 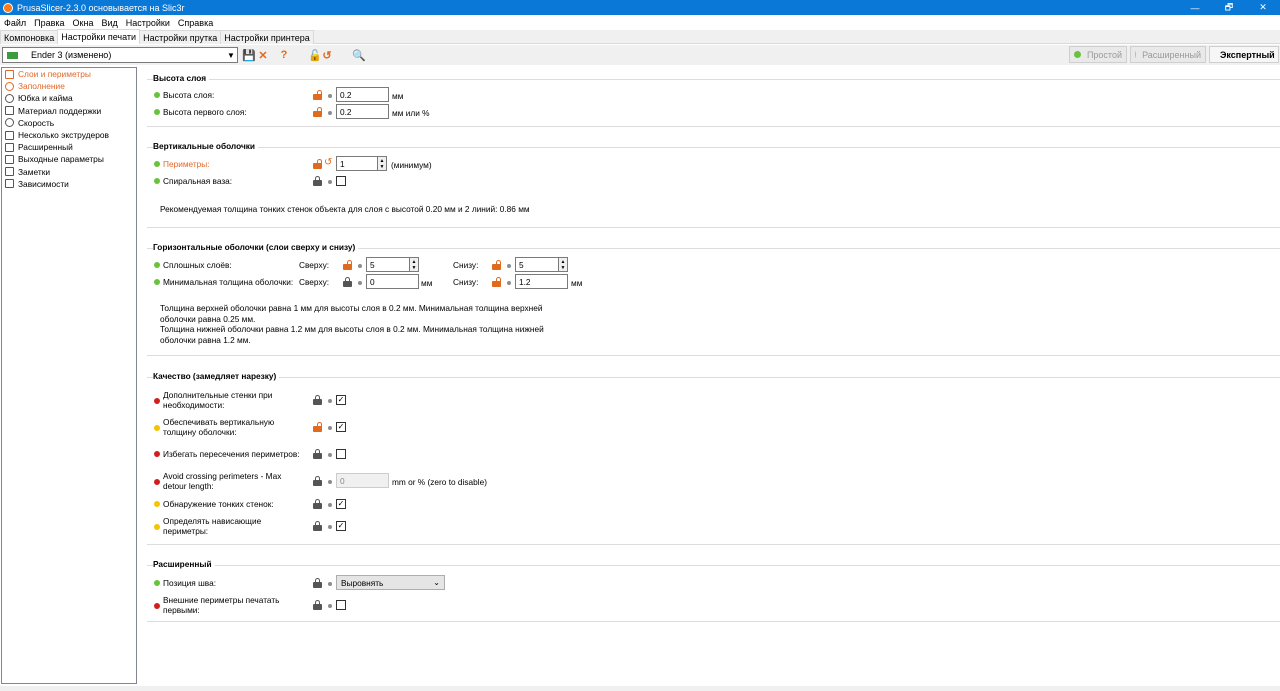 What do you see at coordinates (328, 162) in the screenshot?
I see `undo-icon: ↺` at bounding box center [328, 162].